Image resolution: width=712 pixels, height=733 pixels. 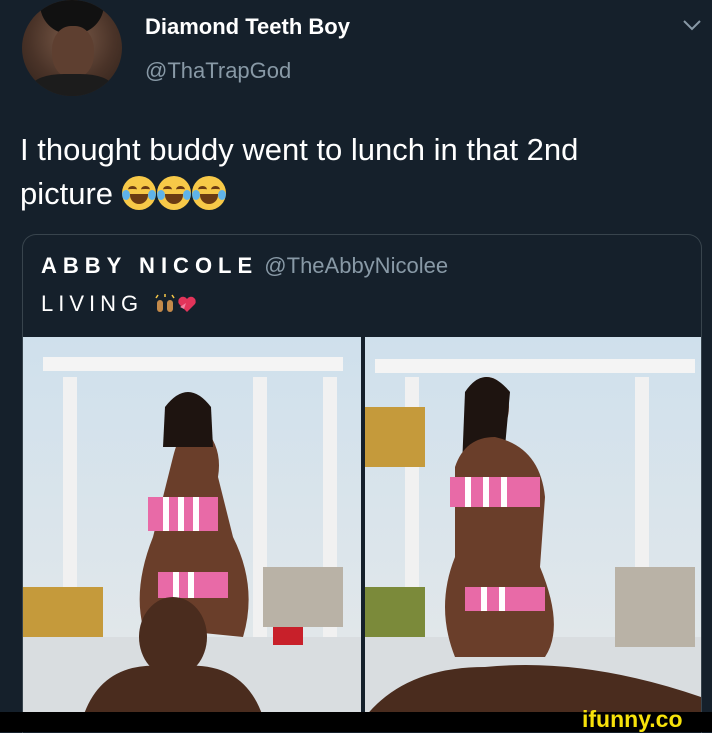 I want to click on quoted-header: ABBY NICOLE @TheAbbyNicolee, so click(x=244, y=266).